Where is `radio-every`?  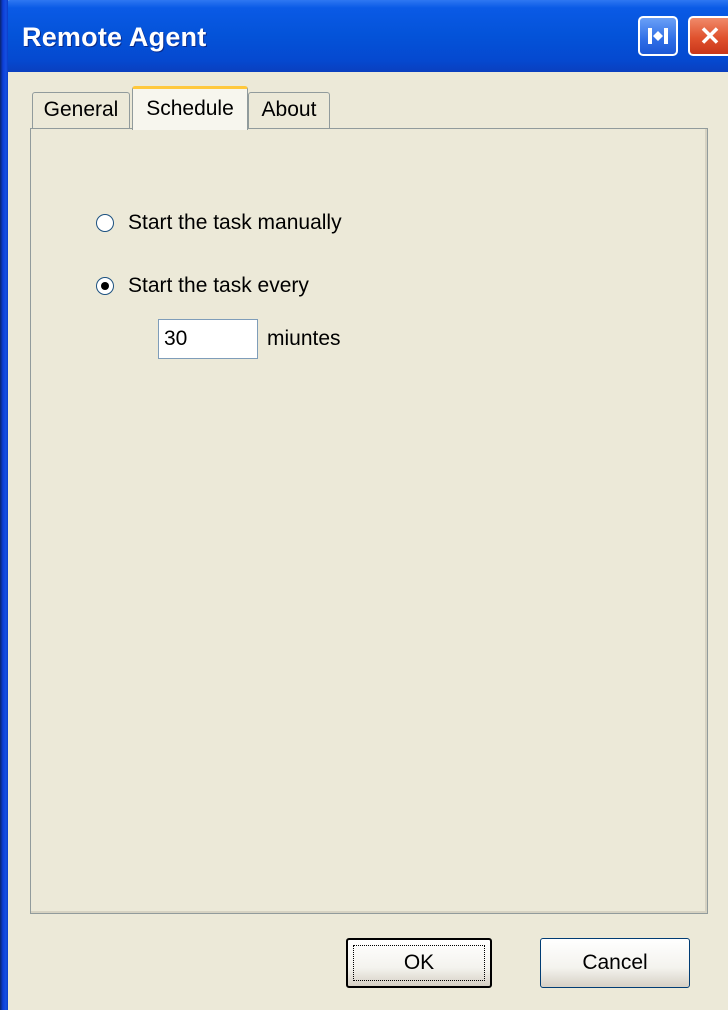
radio-every is located at coordinates (105, 286).